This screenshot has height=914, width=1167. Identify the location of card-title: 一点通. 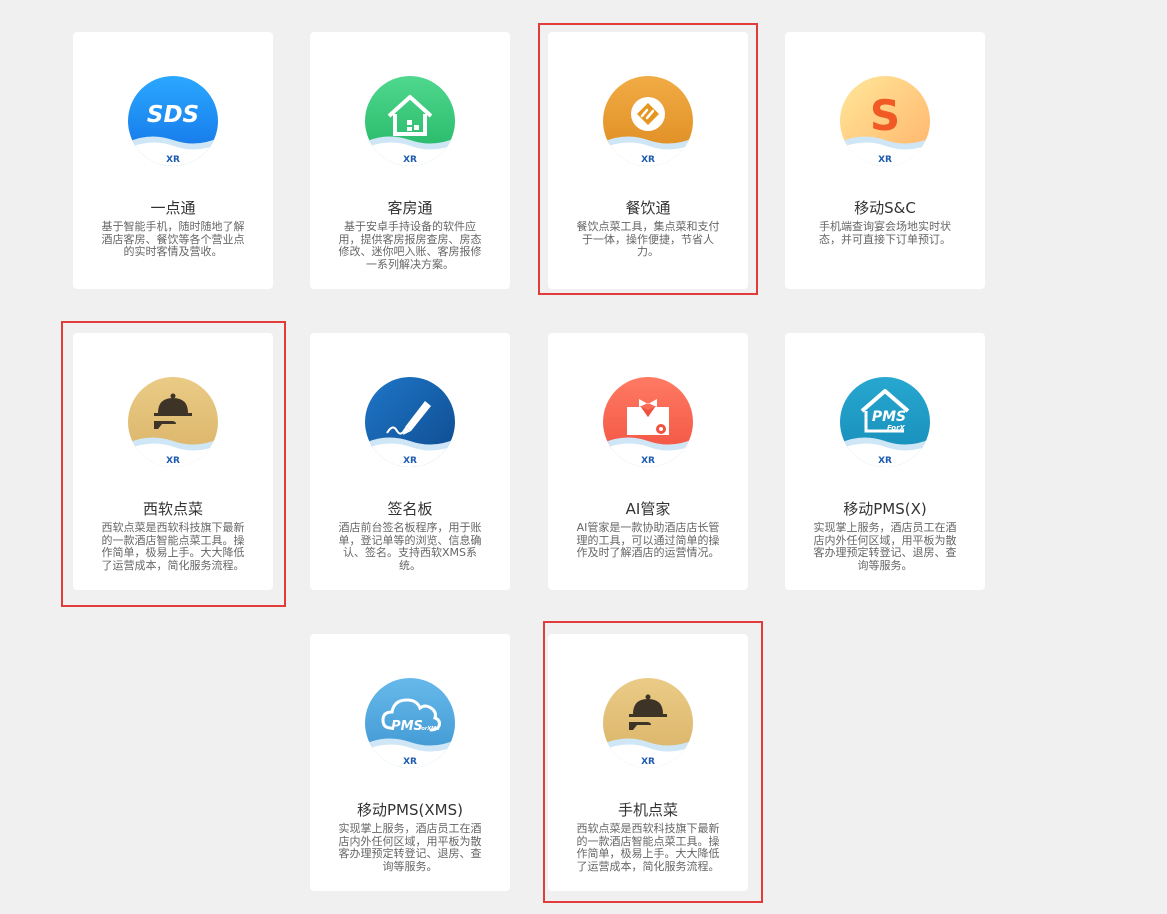
(173, 208).